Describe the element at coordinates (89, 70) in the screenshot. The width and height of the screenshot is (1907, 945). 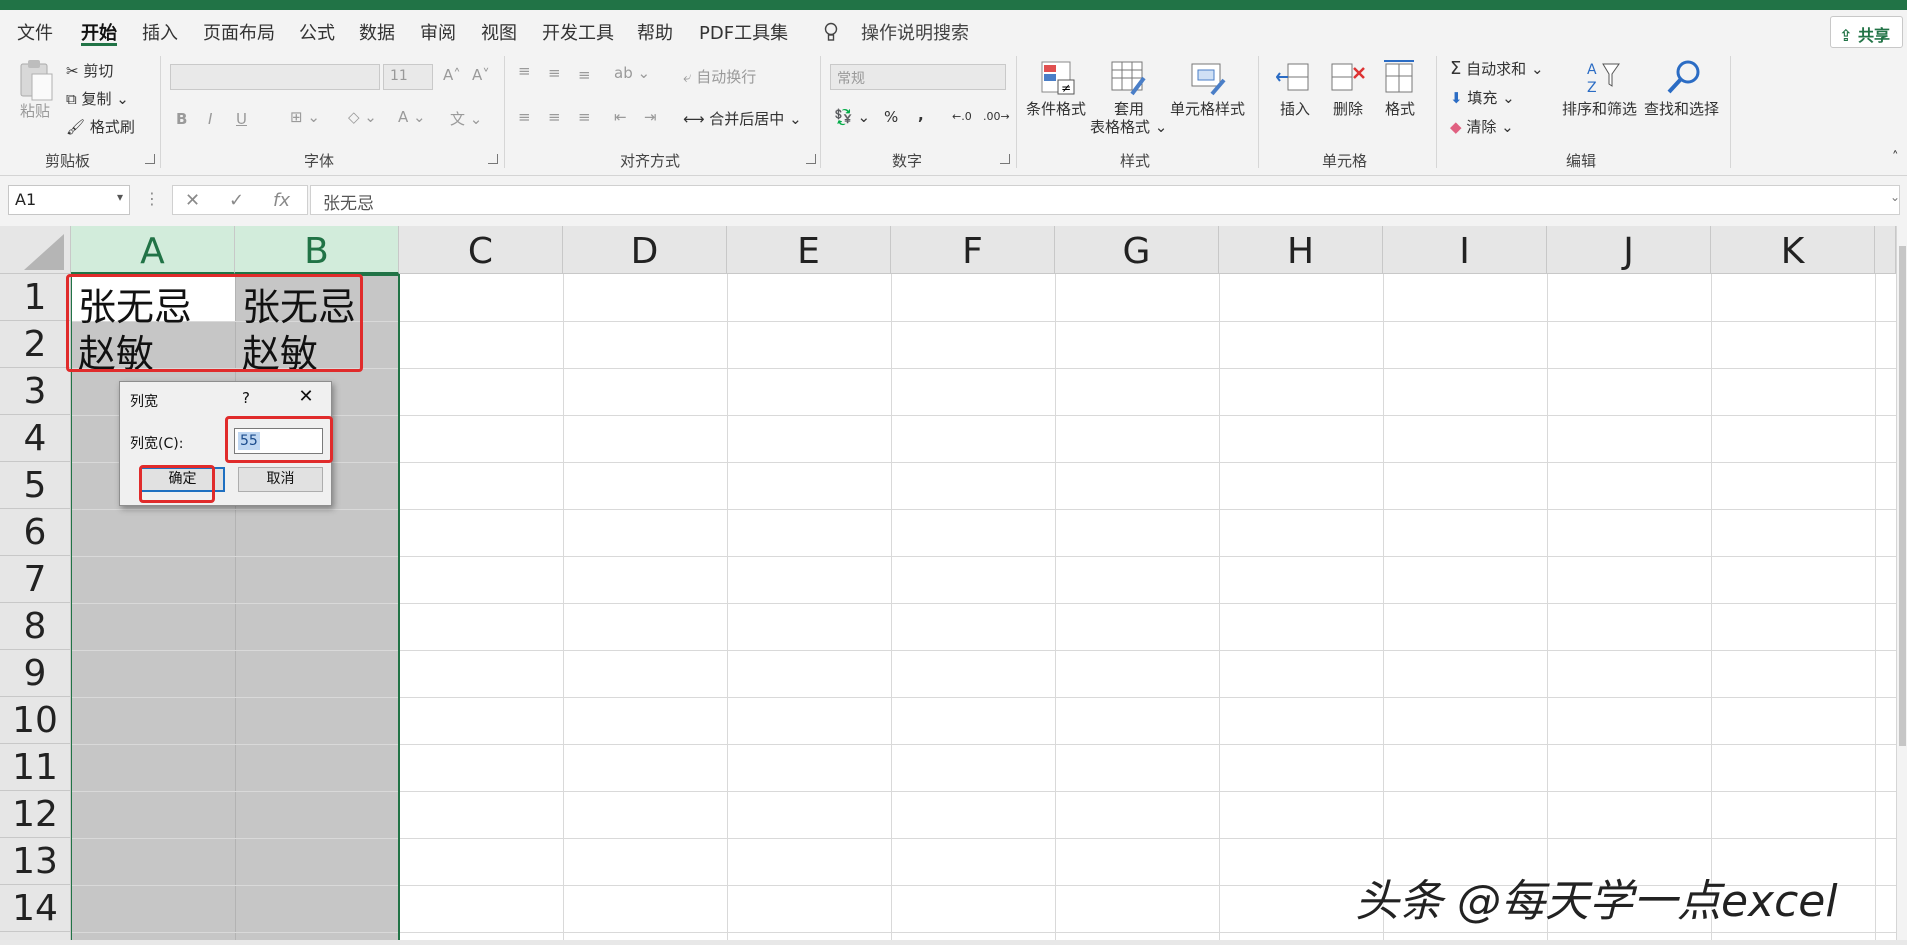
I see `cut-button: ✂ 剪切` at that location.